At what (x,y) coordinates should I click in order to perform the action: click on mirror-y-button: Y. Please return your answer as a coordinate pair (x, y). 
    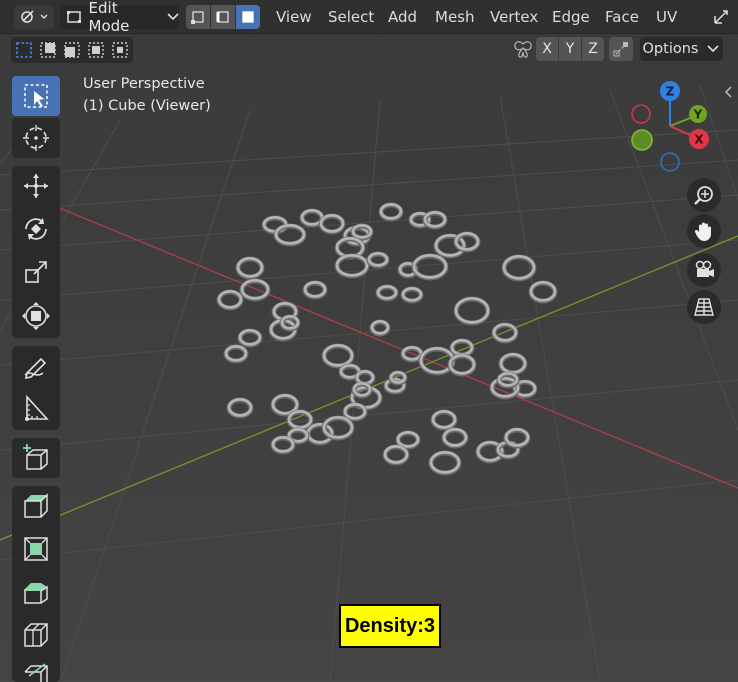
    Looking at the image, I should click on (570, 49).